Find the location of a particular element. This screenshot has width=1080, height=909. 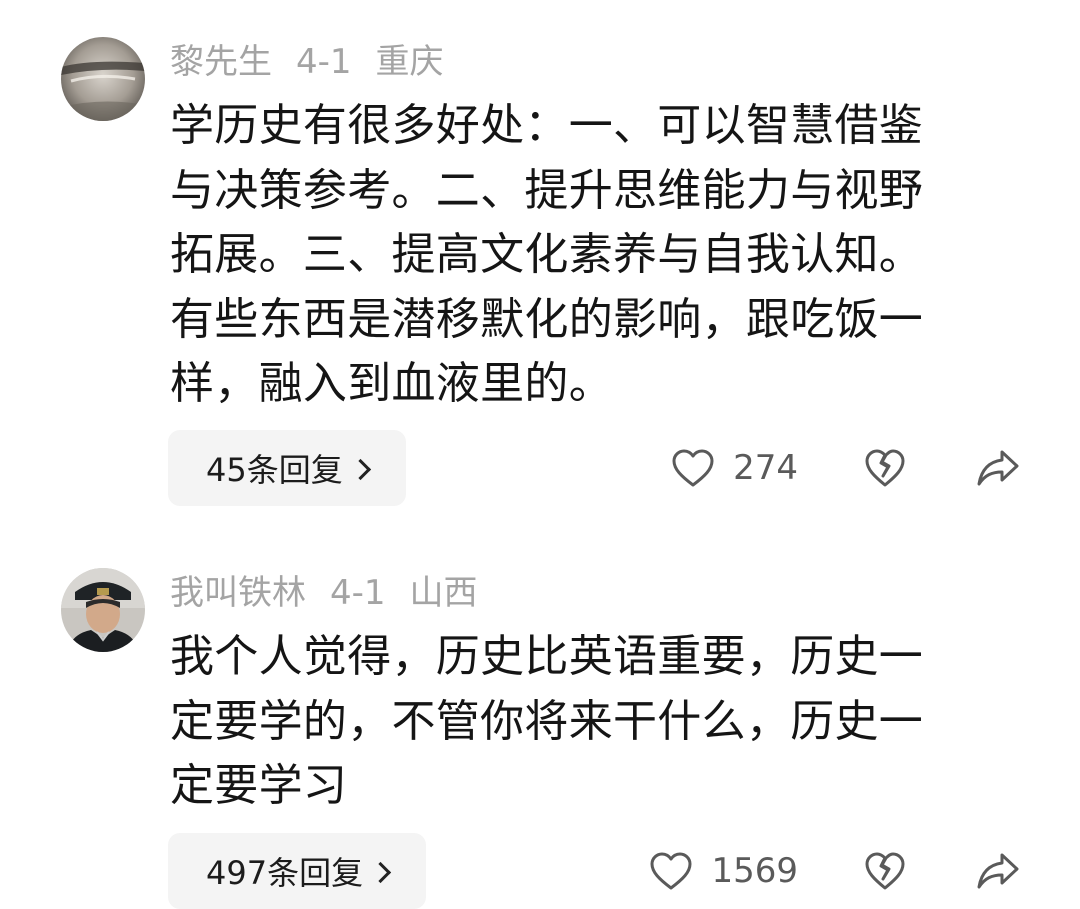

comment-text: 我个人觉得，历史比英语重要，历史一 定要学的，不管你将来干什么，历史一 定要学习 is located at coordinates (547, 721).